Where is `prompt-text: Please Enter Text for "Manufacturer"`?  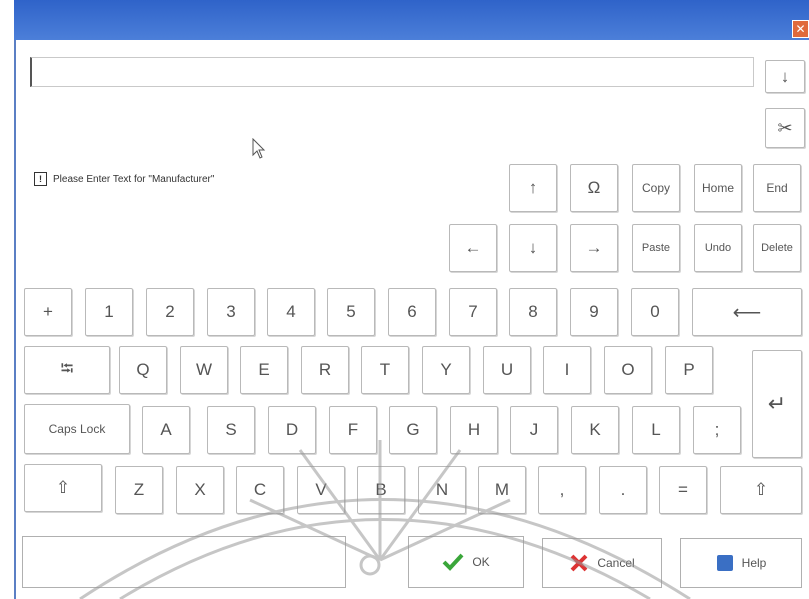
prompt-text: Please Enter Text for "Manufacturer" is located at coordinates (134, 179).